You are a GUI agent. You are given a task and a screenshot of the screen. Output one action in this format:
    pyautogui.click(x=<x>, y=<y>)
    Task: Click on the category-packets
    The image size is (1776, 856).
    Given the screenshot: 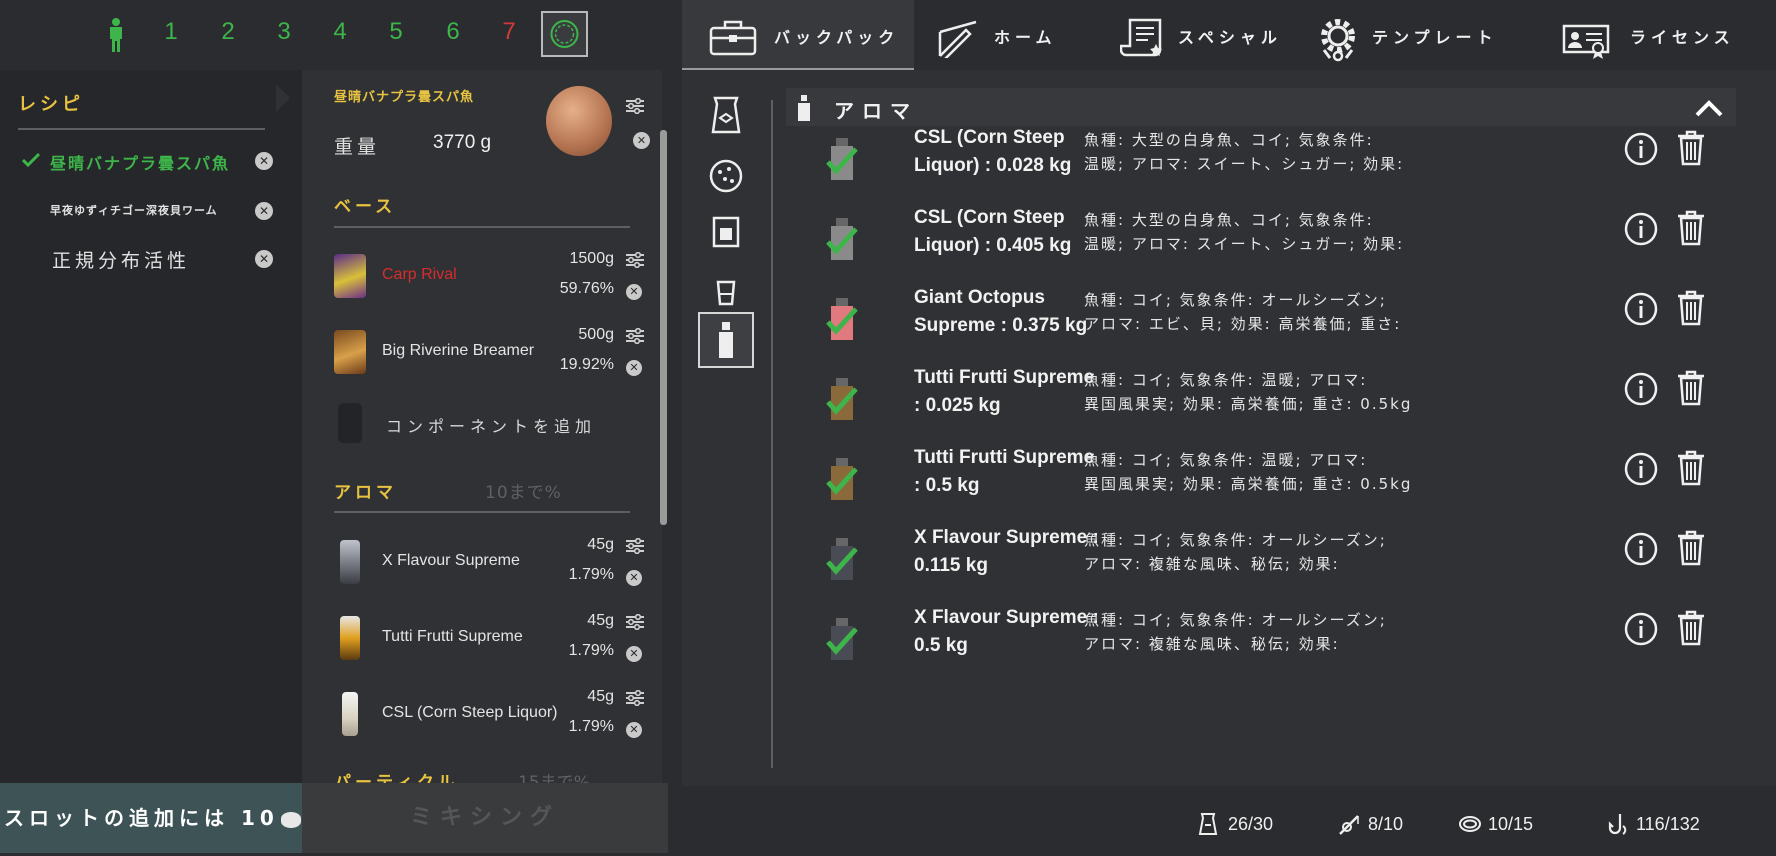 What is the action you would take?
    pyautogui.click(x=726, y=232)
    